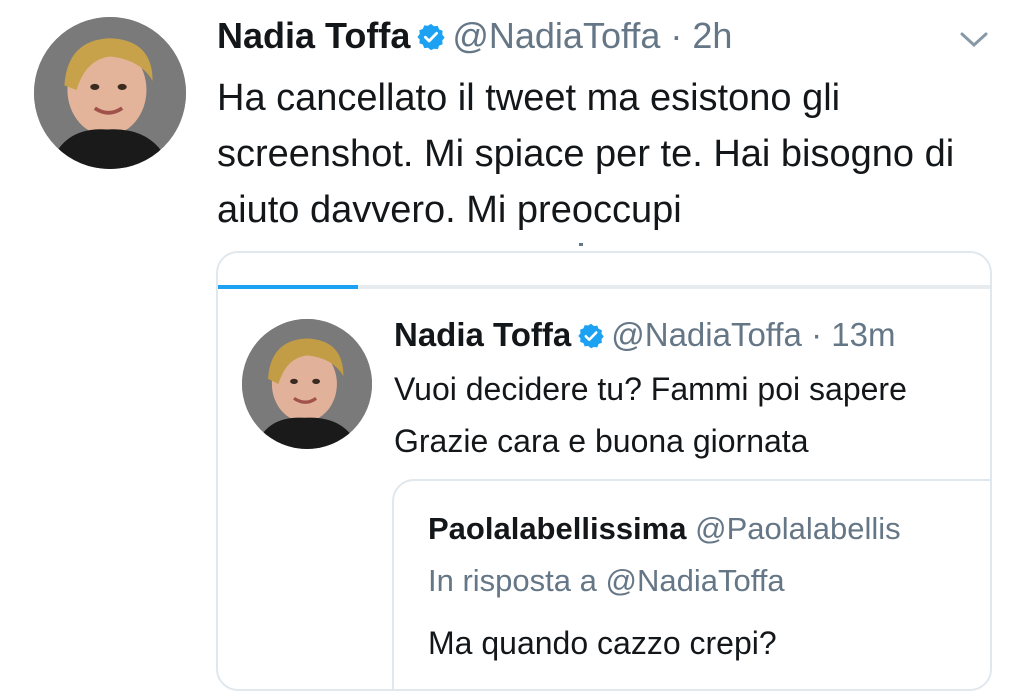 This screenshot has height=692, width=1024. I want to click on quoted-avatar, so click(307, 384).